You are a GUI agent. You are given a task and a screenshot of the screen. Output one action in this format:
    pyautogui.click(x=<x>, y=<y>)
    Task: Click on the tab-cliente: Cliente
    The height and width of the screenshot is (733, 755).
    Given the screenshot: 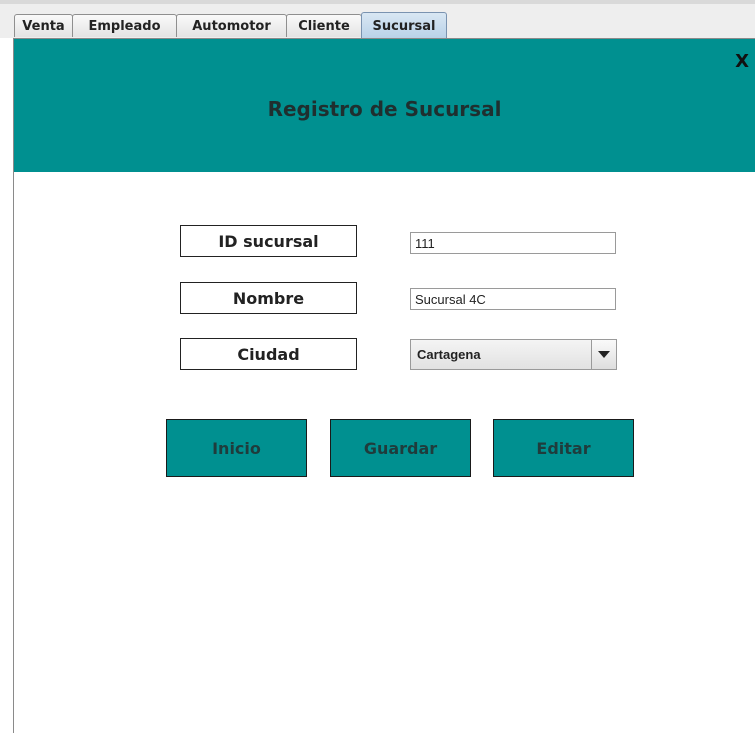 What is the action you would take?
    pyautogui.click(x=324, y=25)
    